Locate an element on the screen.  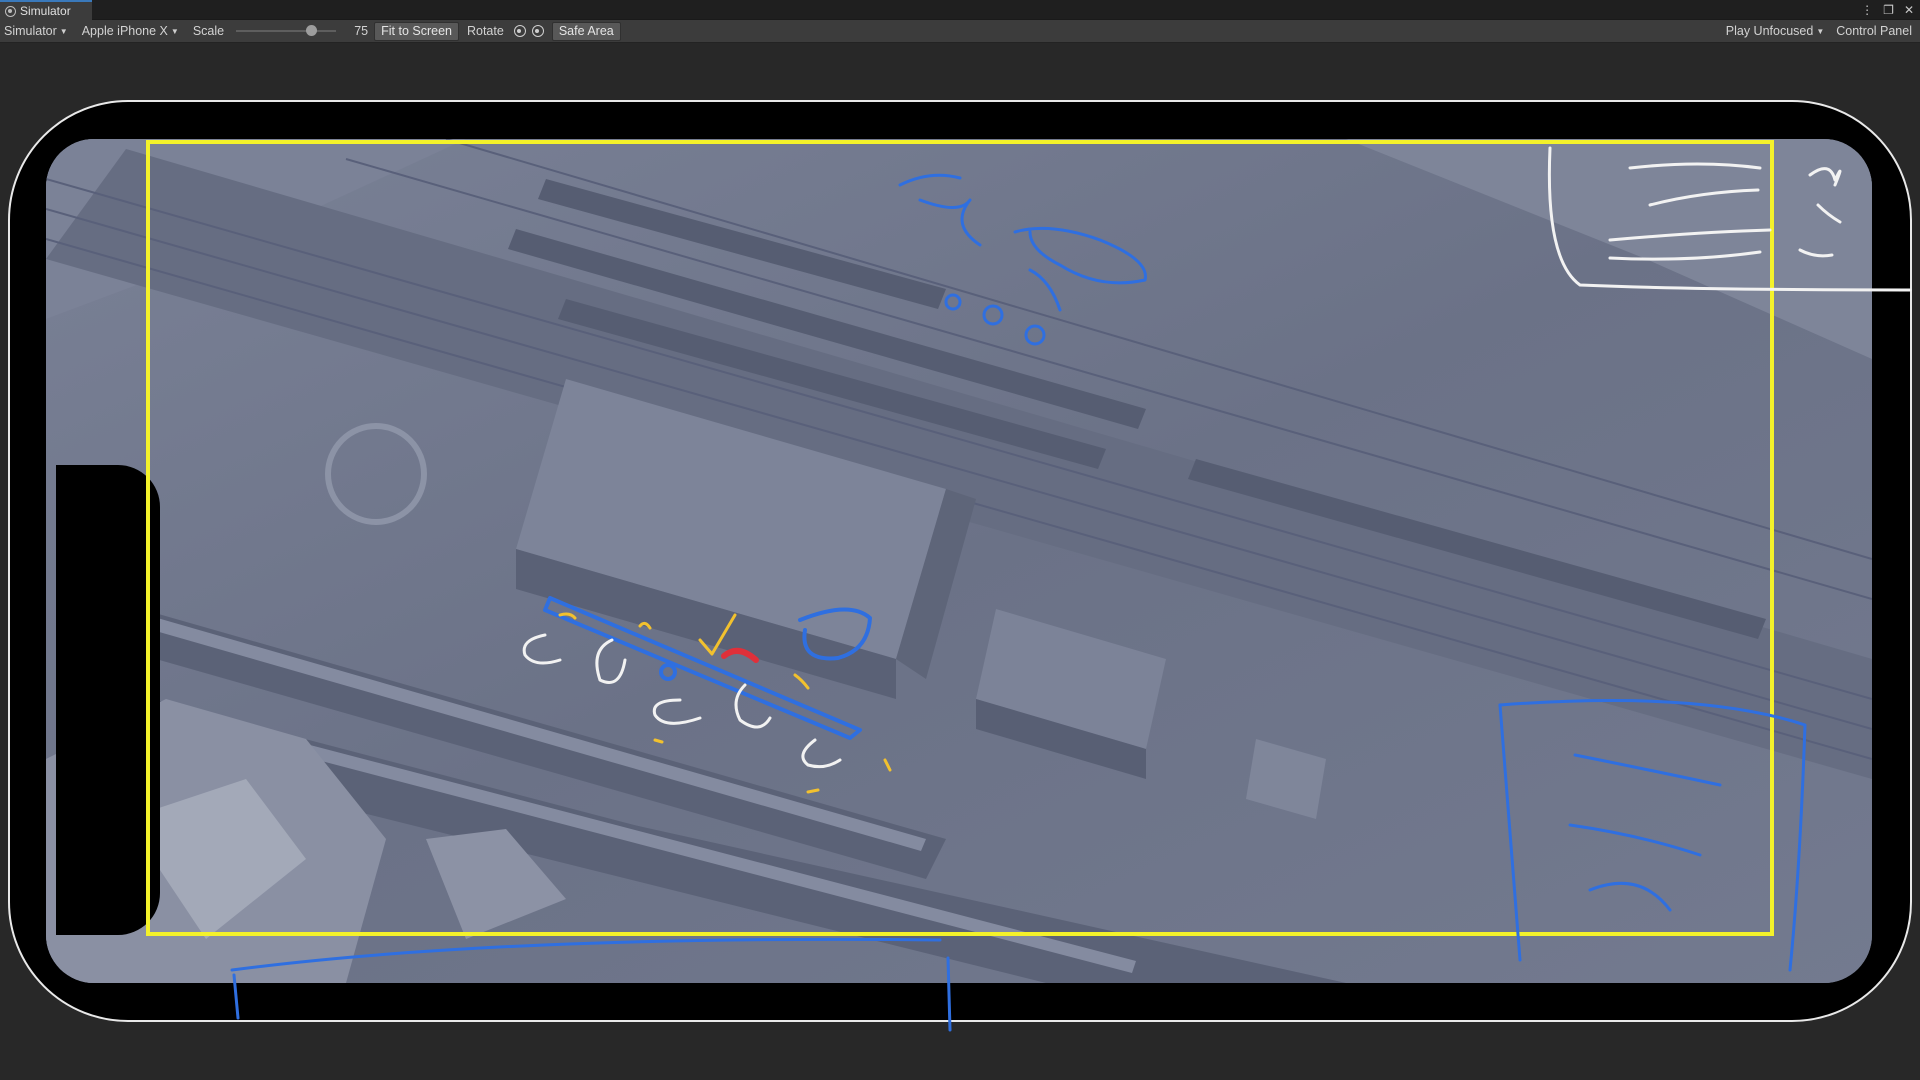
play-mode-dropdown: Play Unfocused ▼ is located at coordinates (1775, 31).